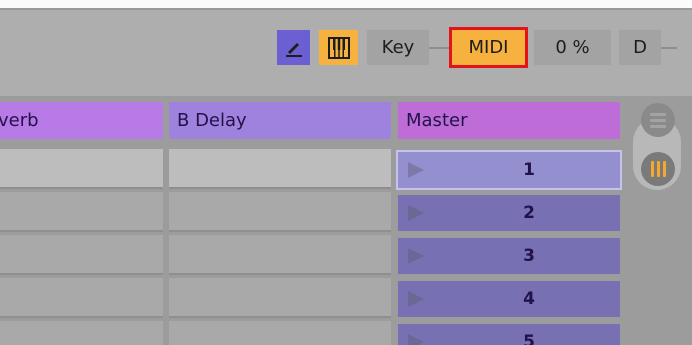 Image resolution: width=692 pixels, height=345 pixels. I want to click on scene-number: 2, so click(529, 213).